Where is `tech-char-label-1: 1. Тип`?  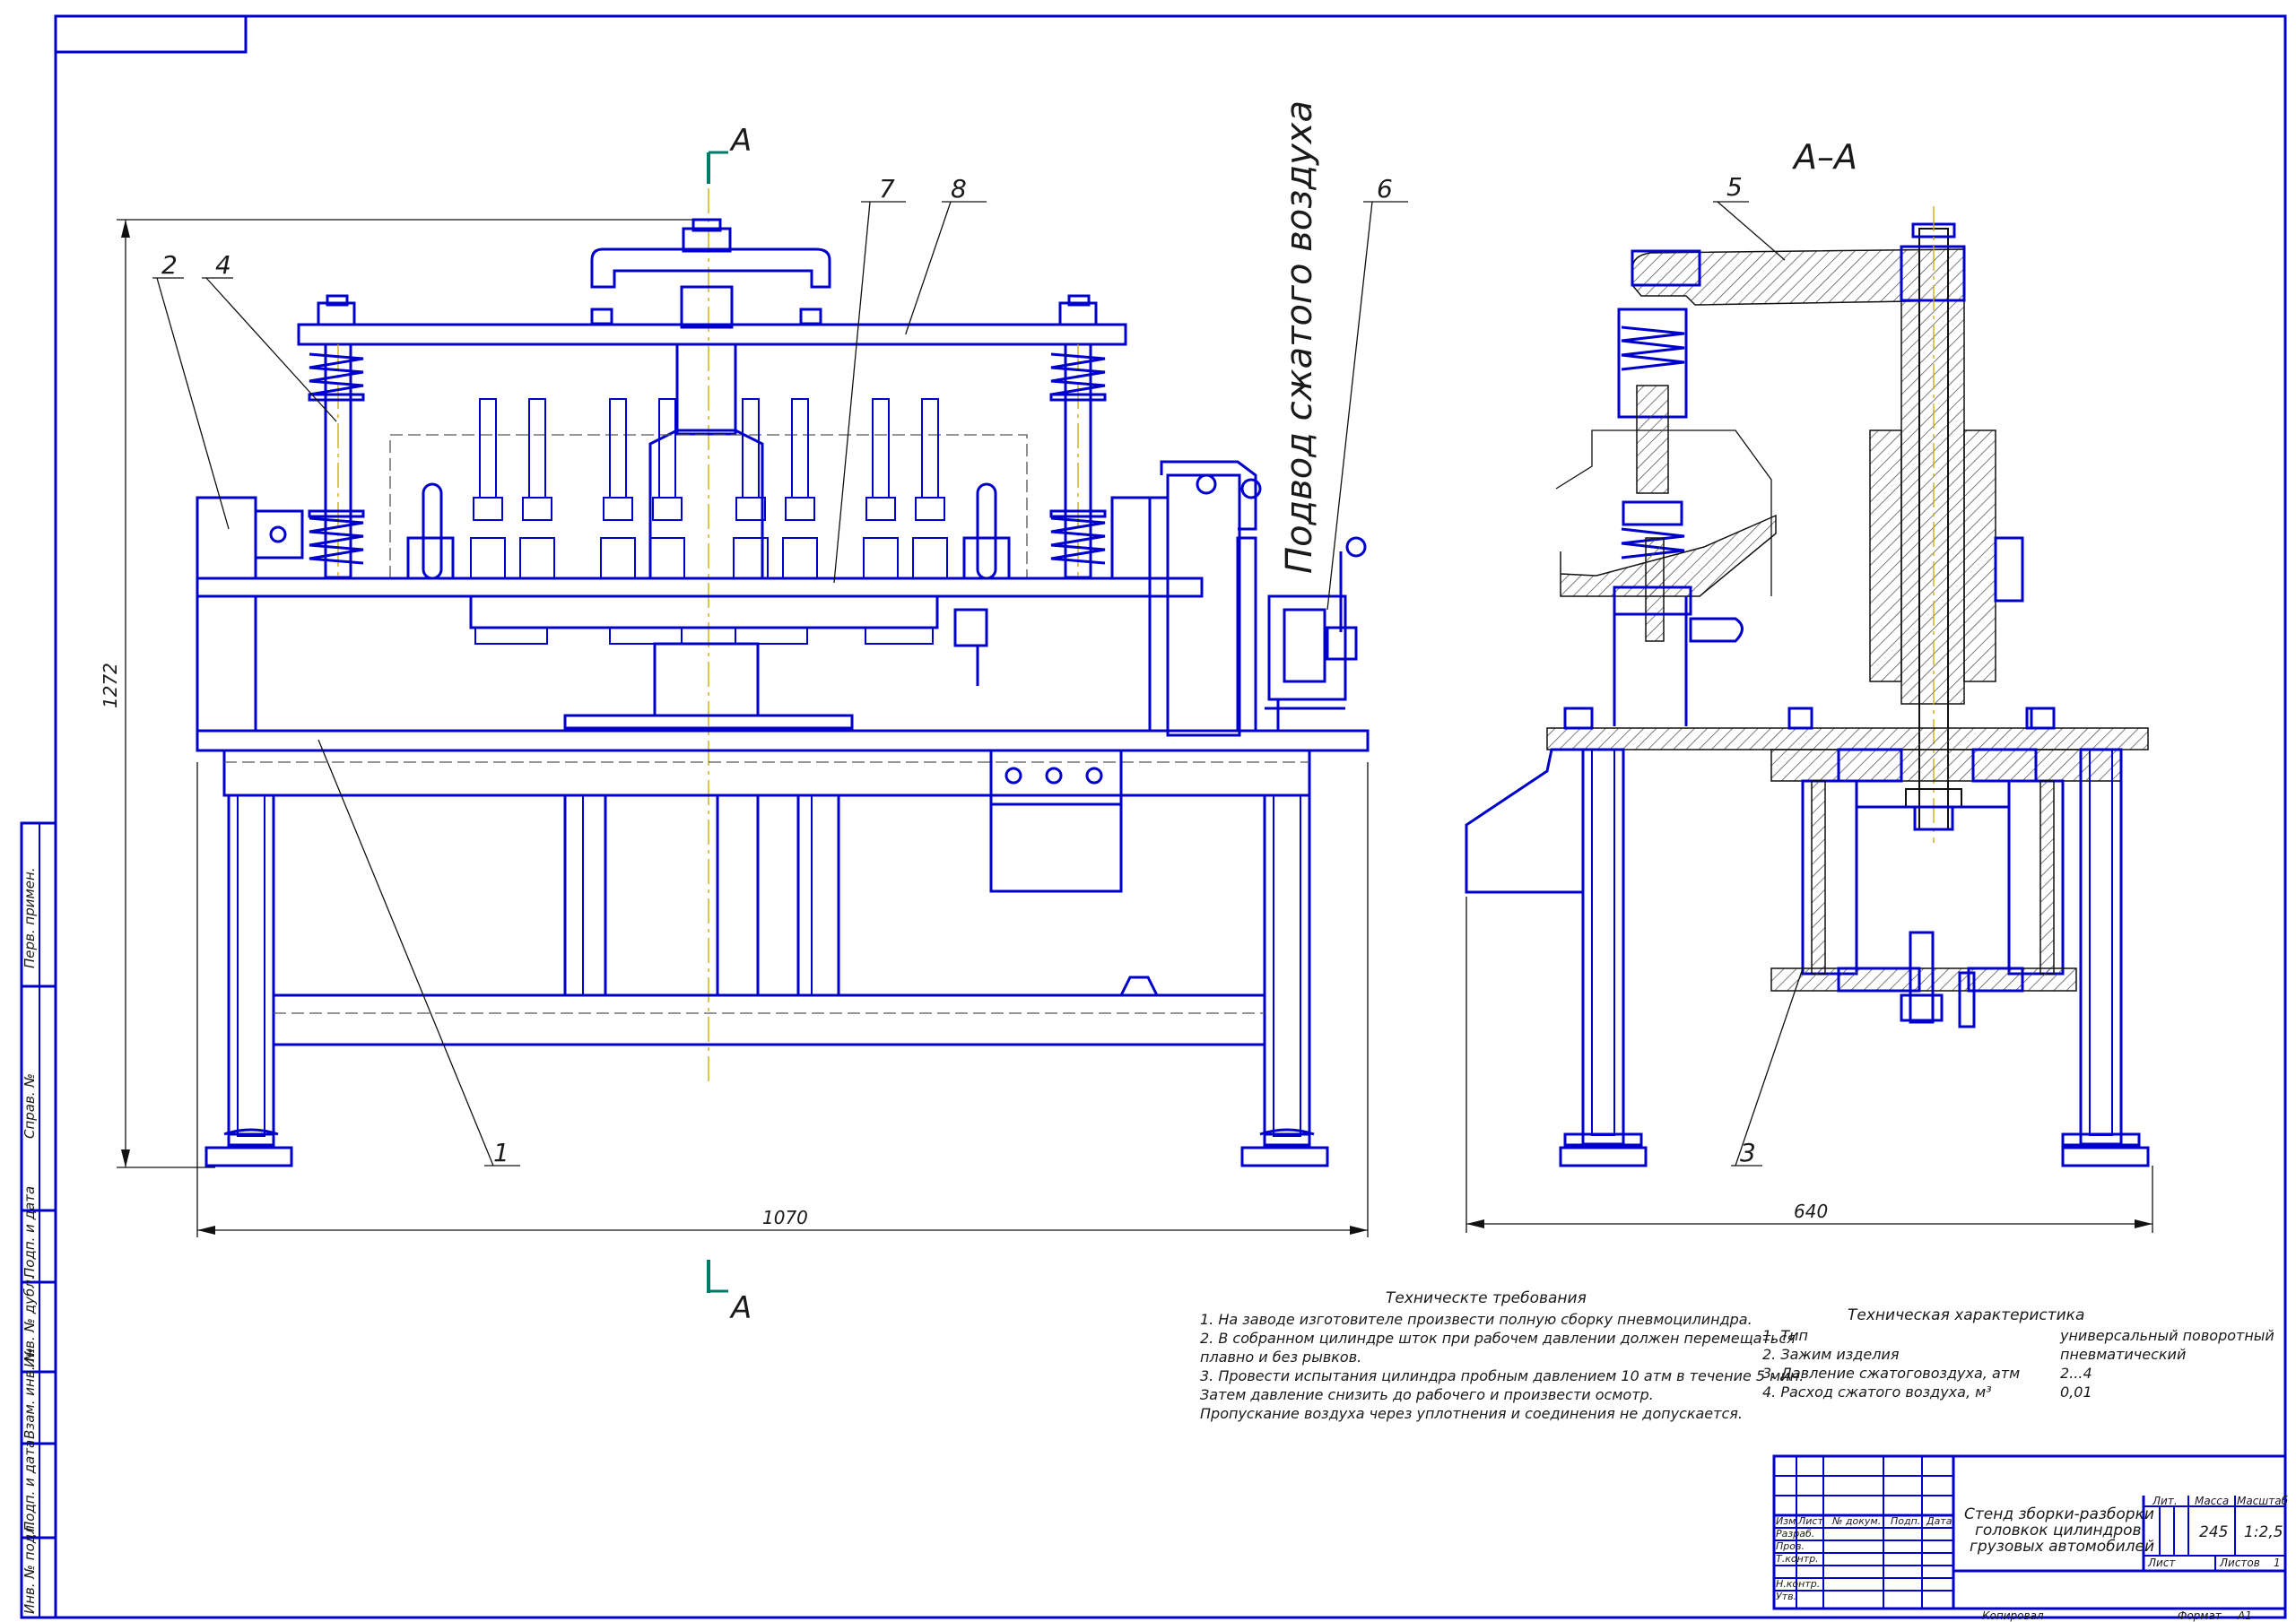
tech-char-label-1: 1. Тип is located at coordinates (1785, 1335).